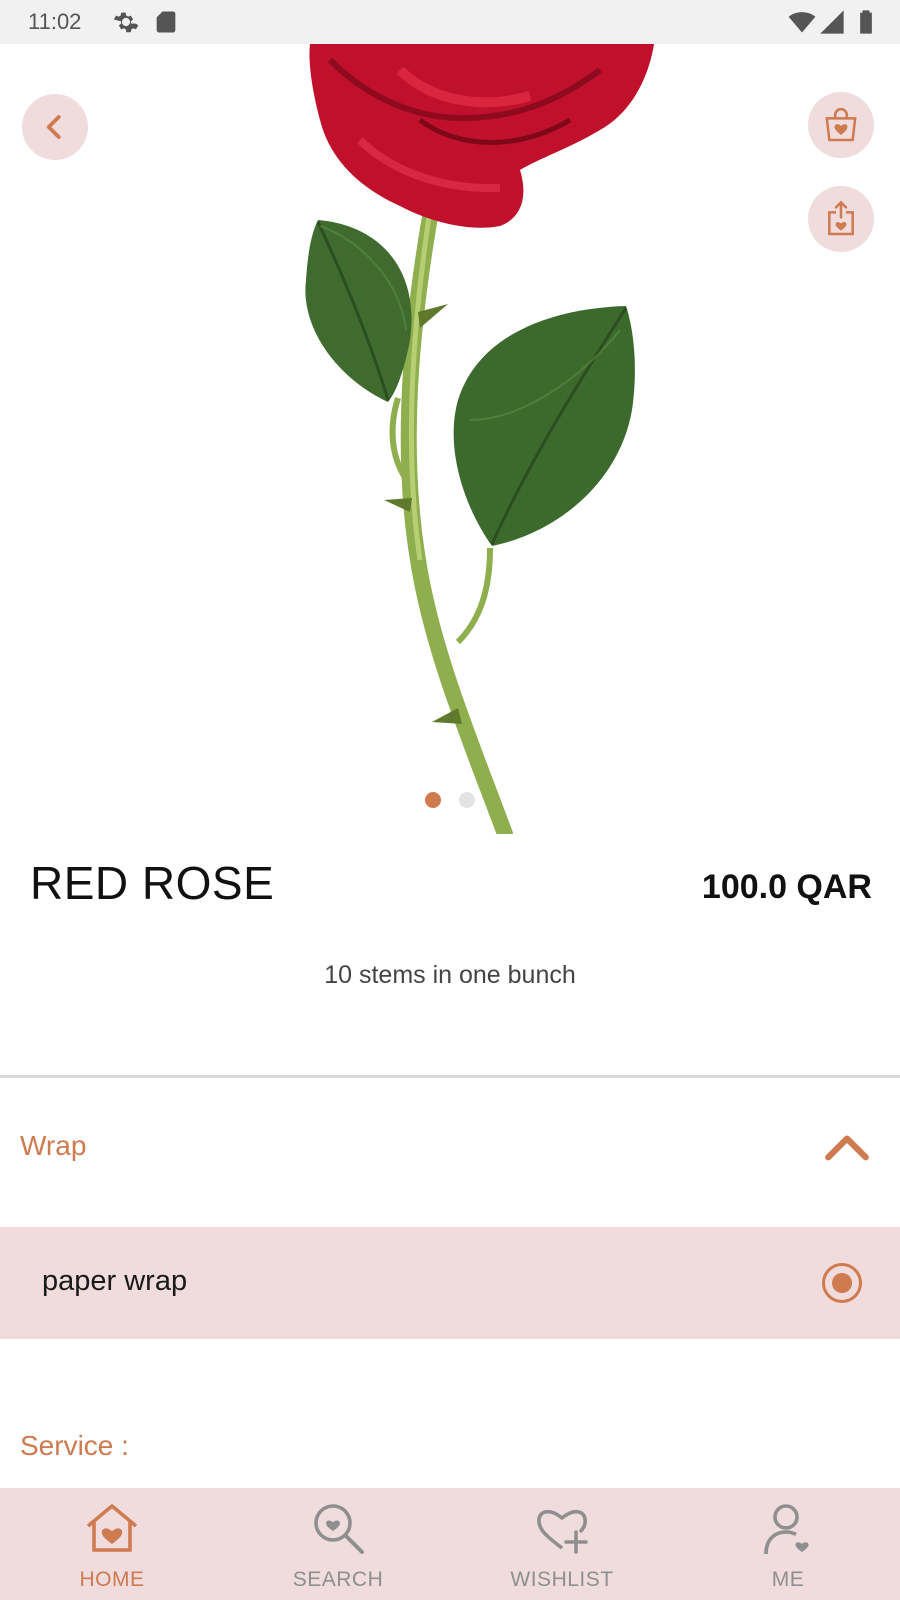 Image resolution: width=900 pixels, height=1600 pixels. What do you see at coordinates (450, 802) in the screenshot?
I see `carousel-indicator` at bounding box center [450, 802].